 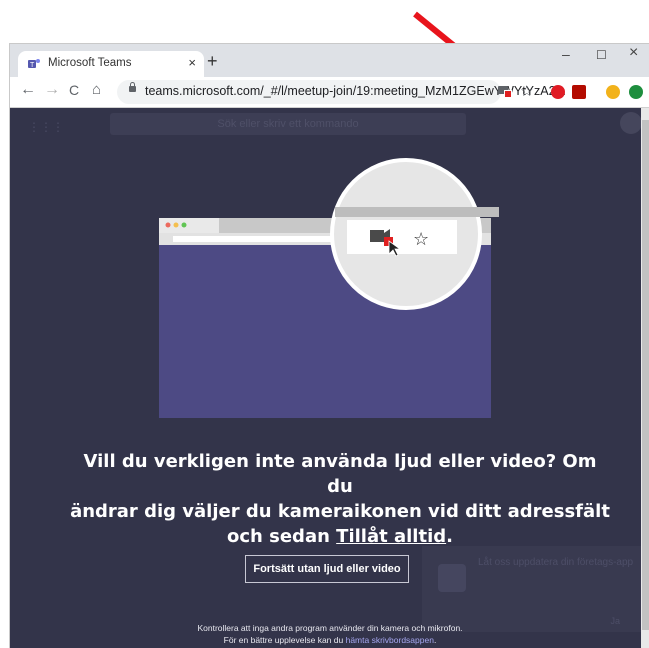 I want to click on maximize-button: ☐, so click(x=601, y=55).